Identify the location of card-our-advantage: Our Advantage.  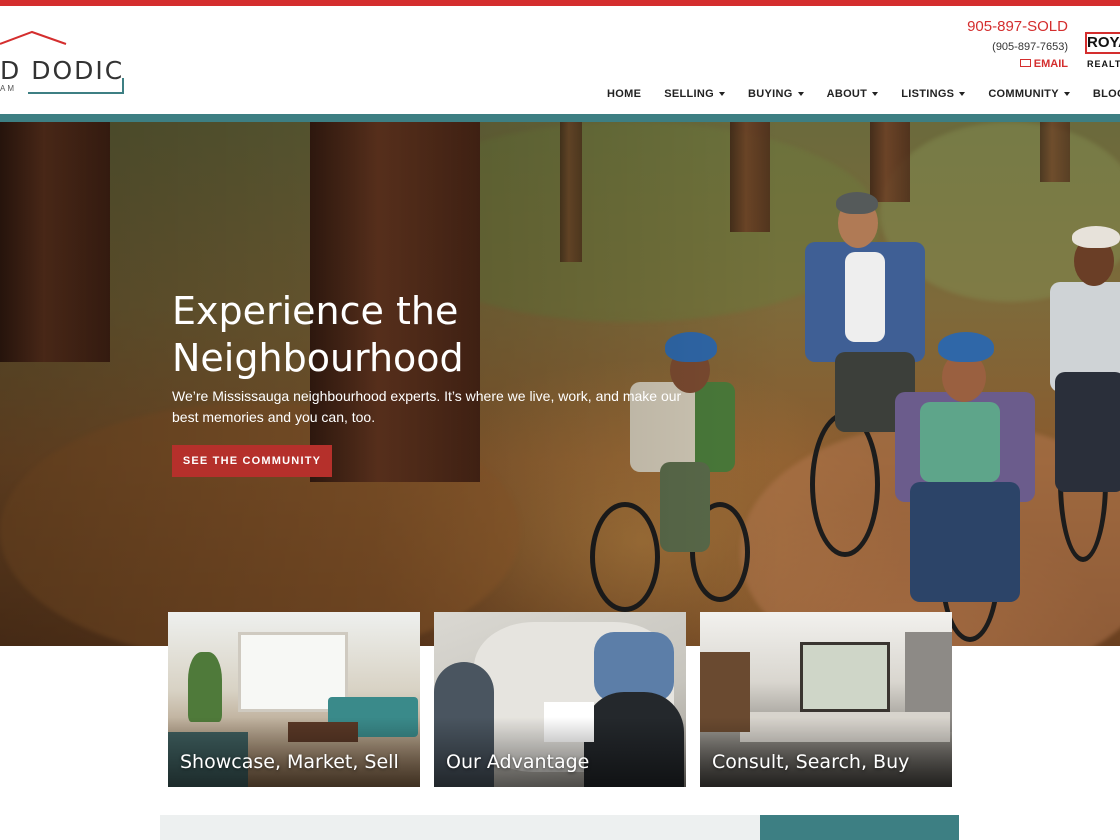
(560, 699).